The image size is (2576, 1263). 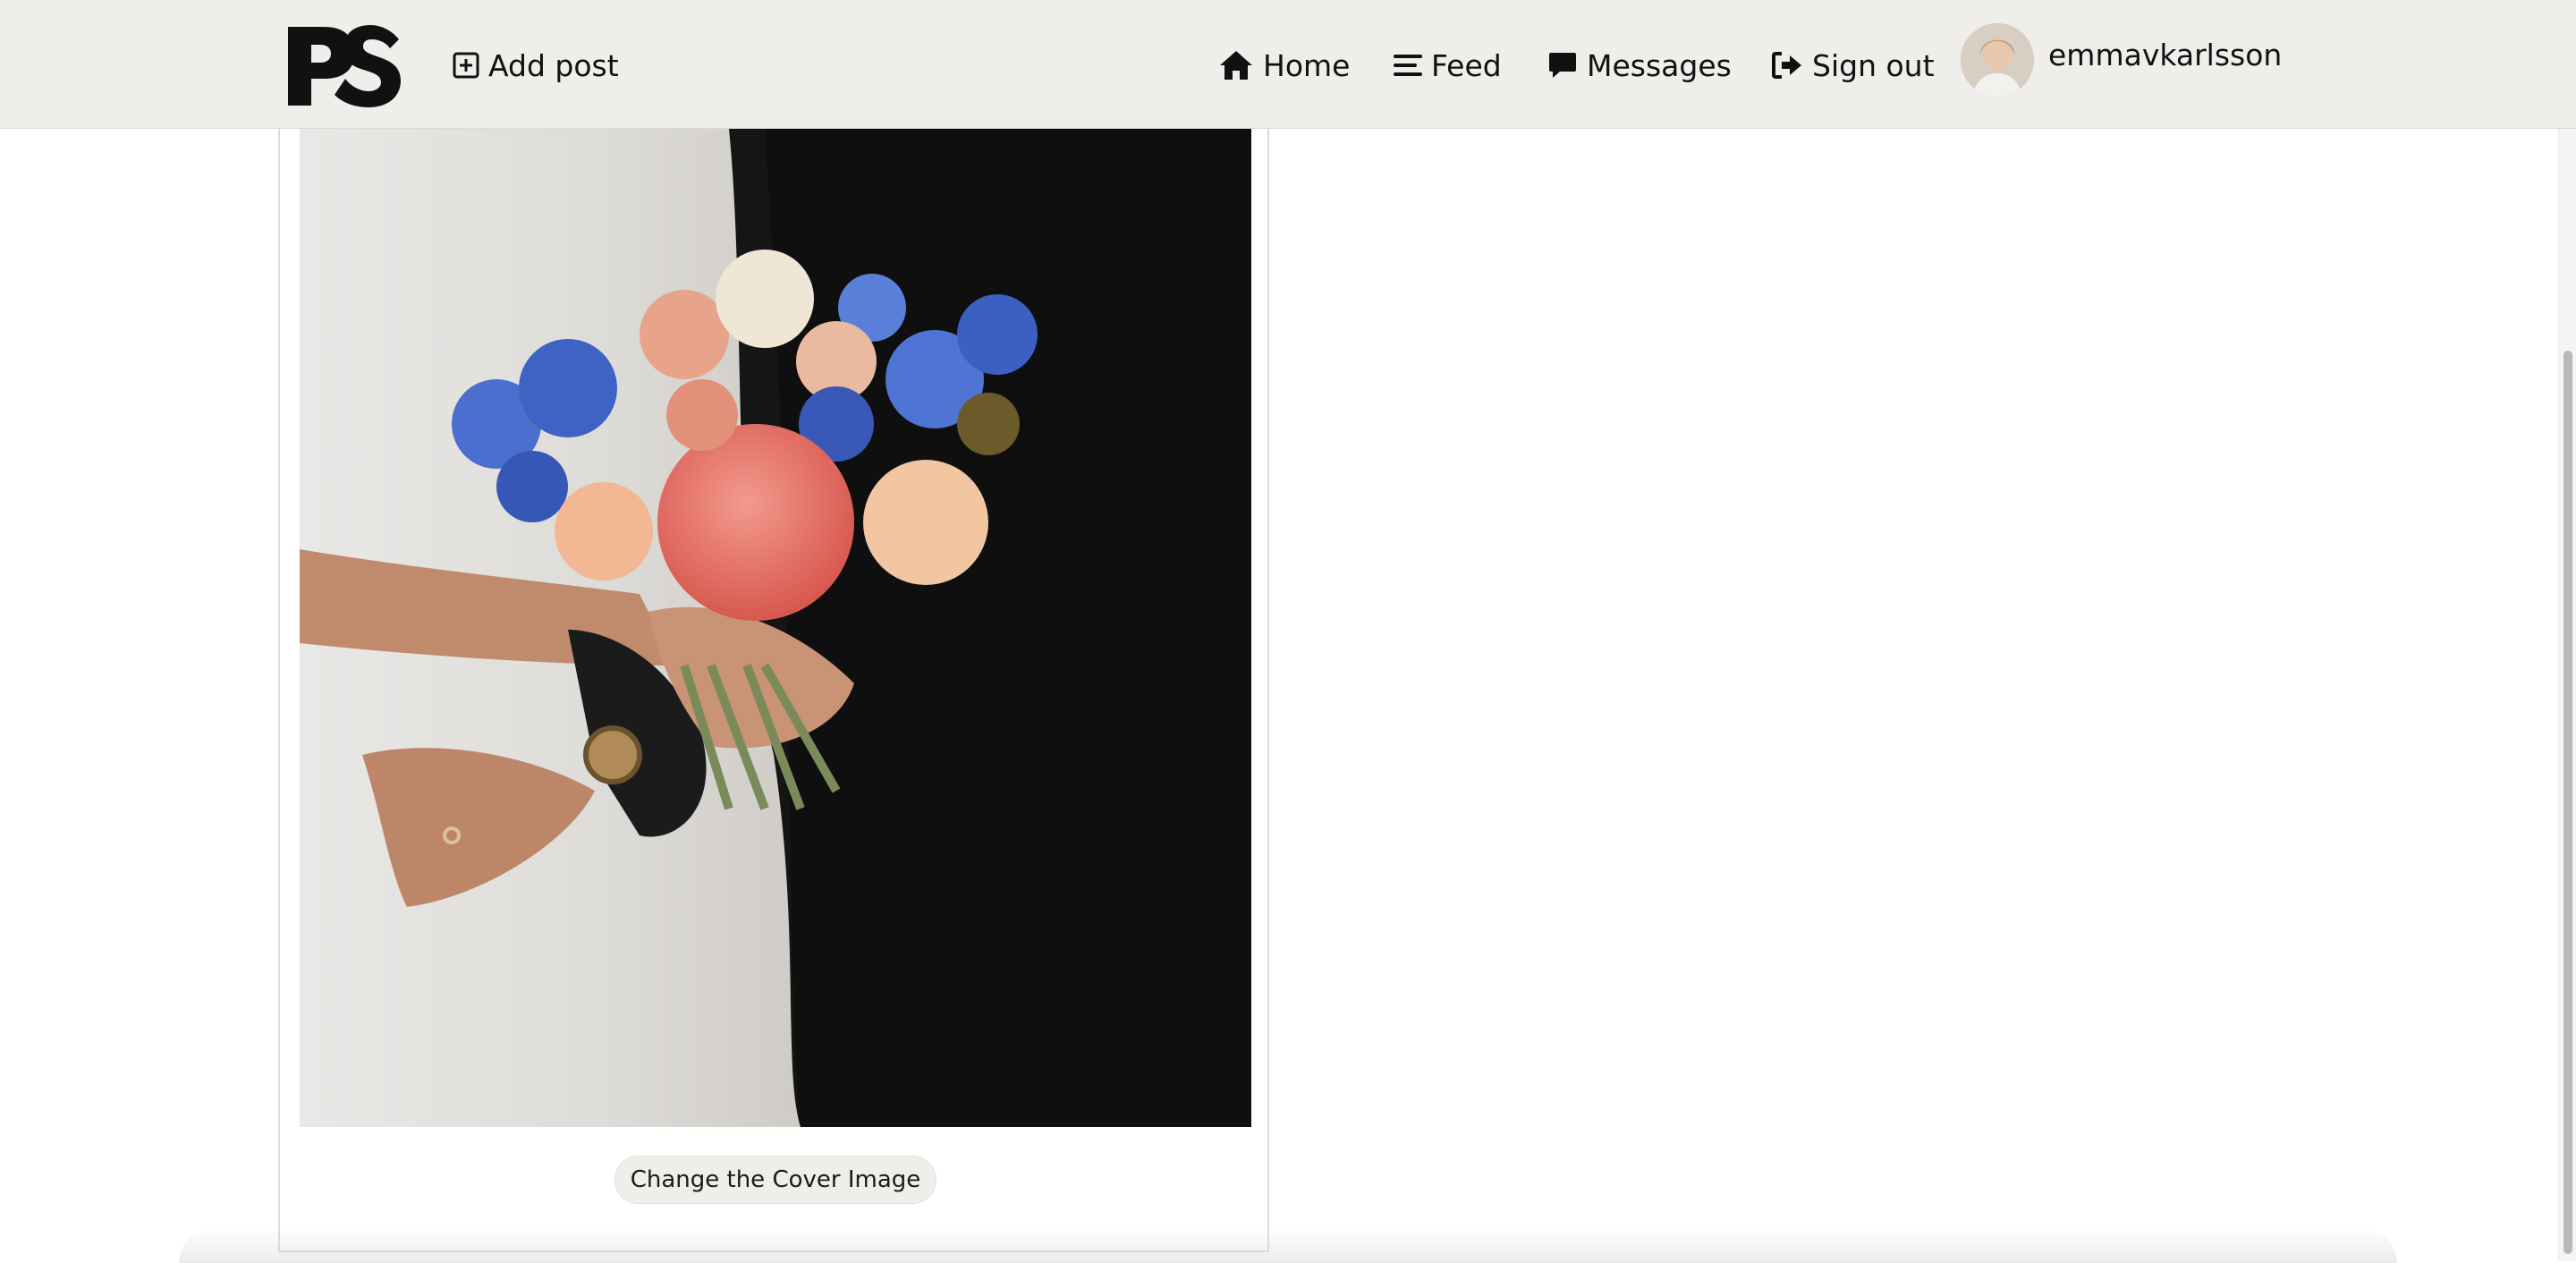 I want to click on nav-feed-label: Feed, so click(x=1466, y=65).